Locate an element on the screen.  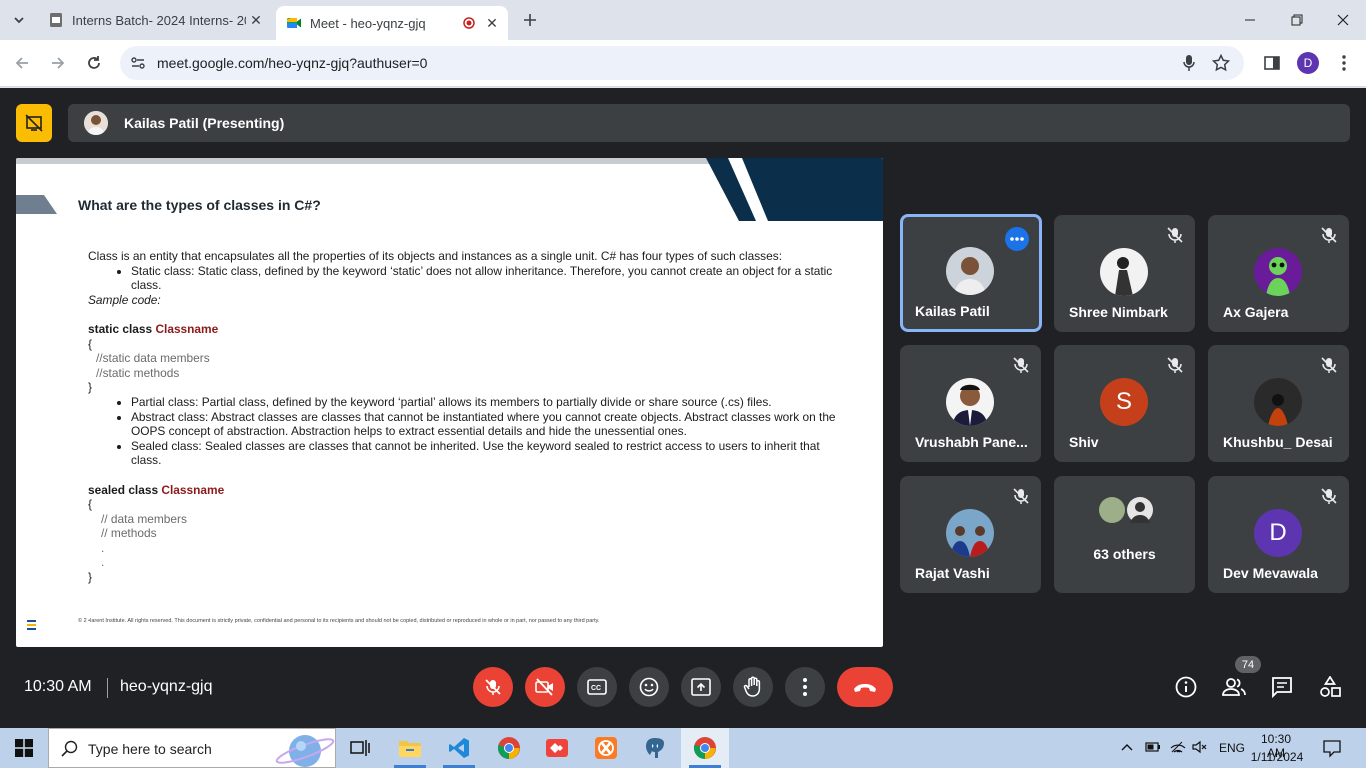
code-line: . is located at coordinates (103, 562).